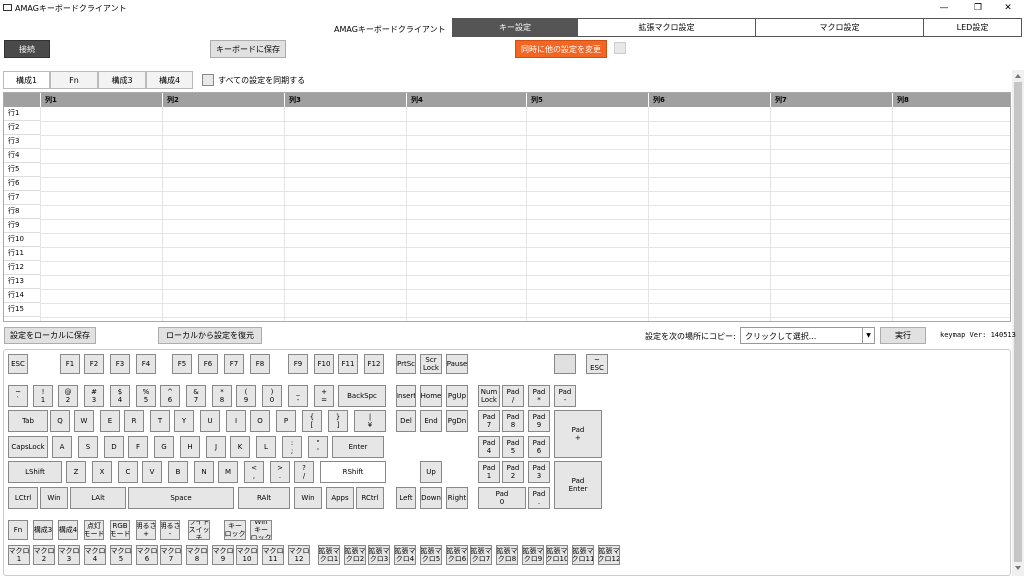 The height and width of the screenshot is (576, 1024). Describe the element at coordinates (19, 555) in the screenshot. I see `key-r7-0: マクロ 1` at that location.